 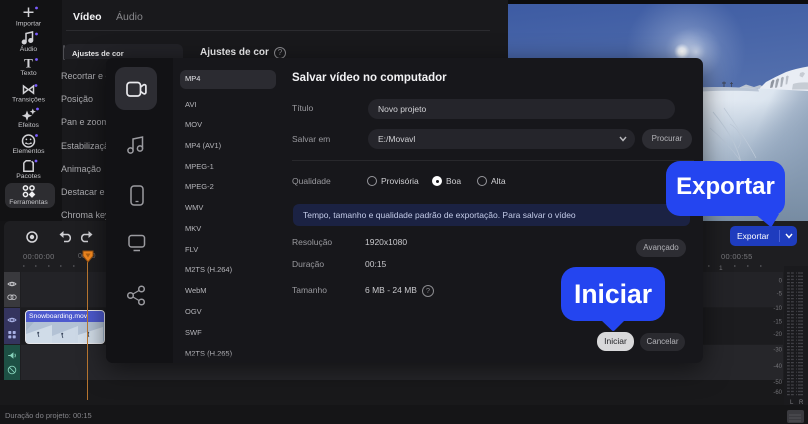 What do you see at coordinates (28, 151) in the screenshot?
I see `svg-text: Elementos` at bounding box center [28, 151].